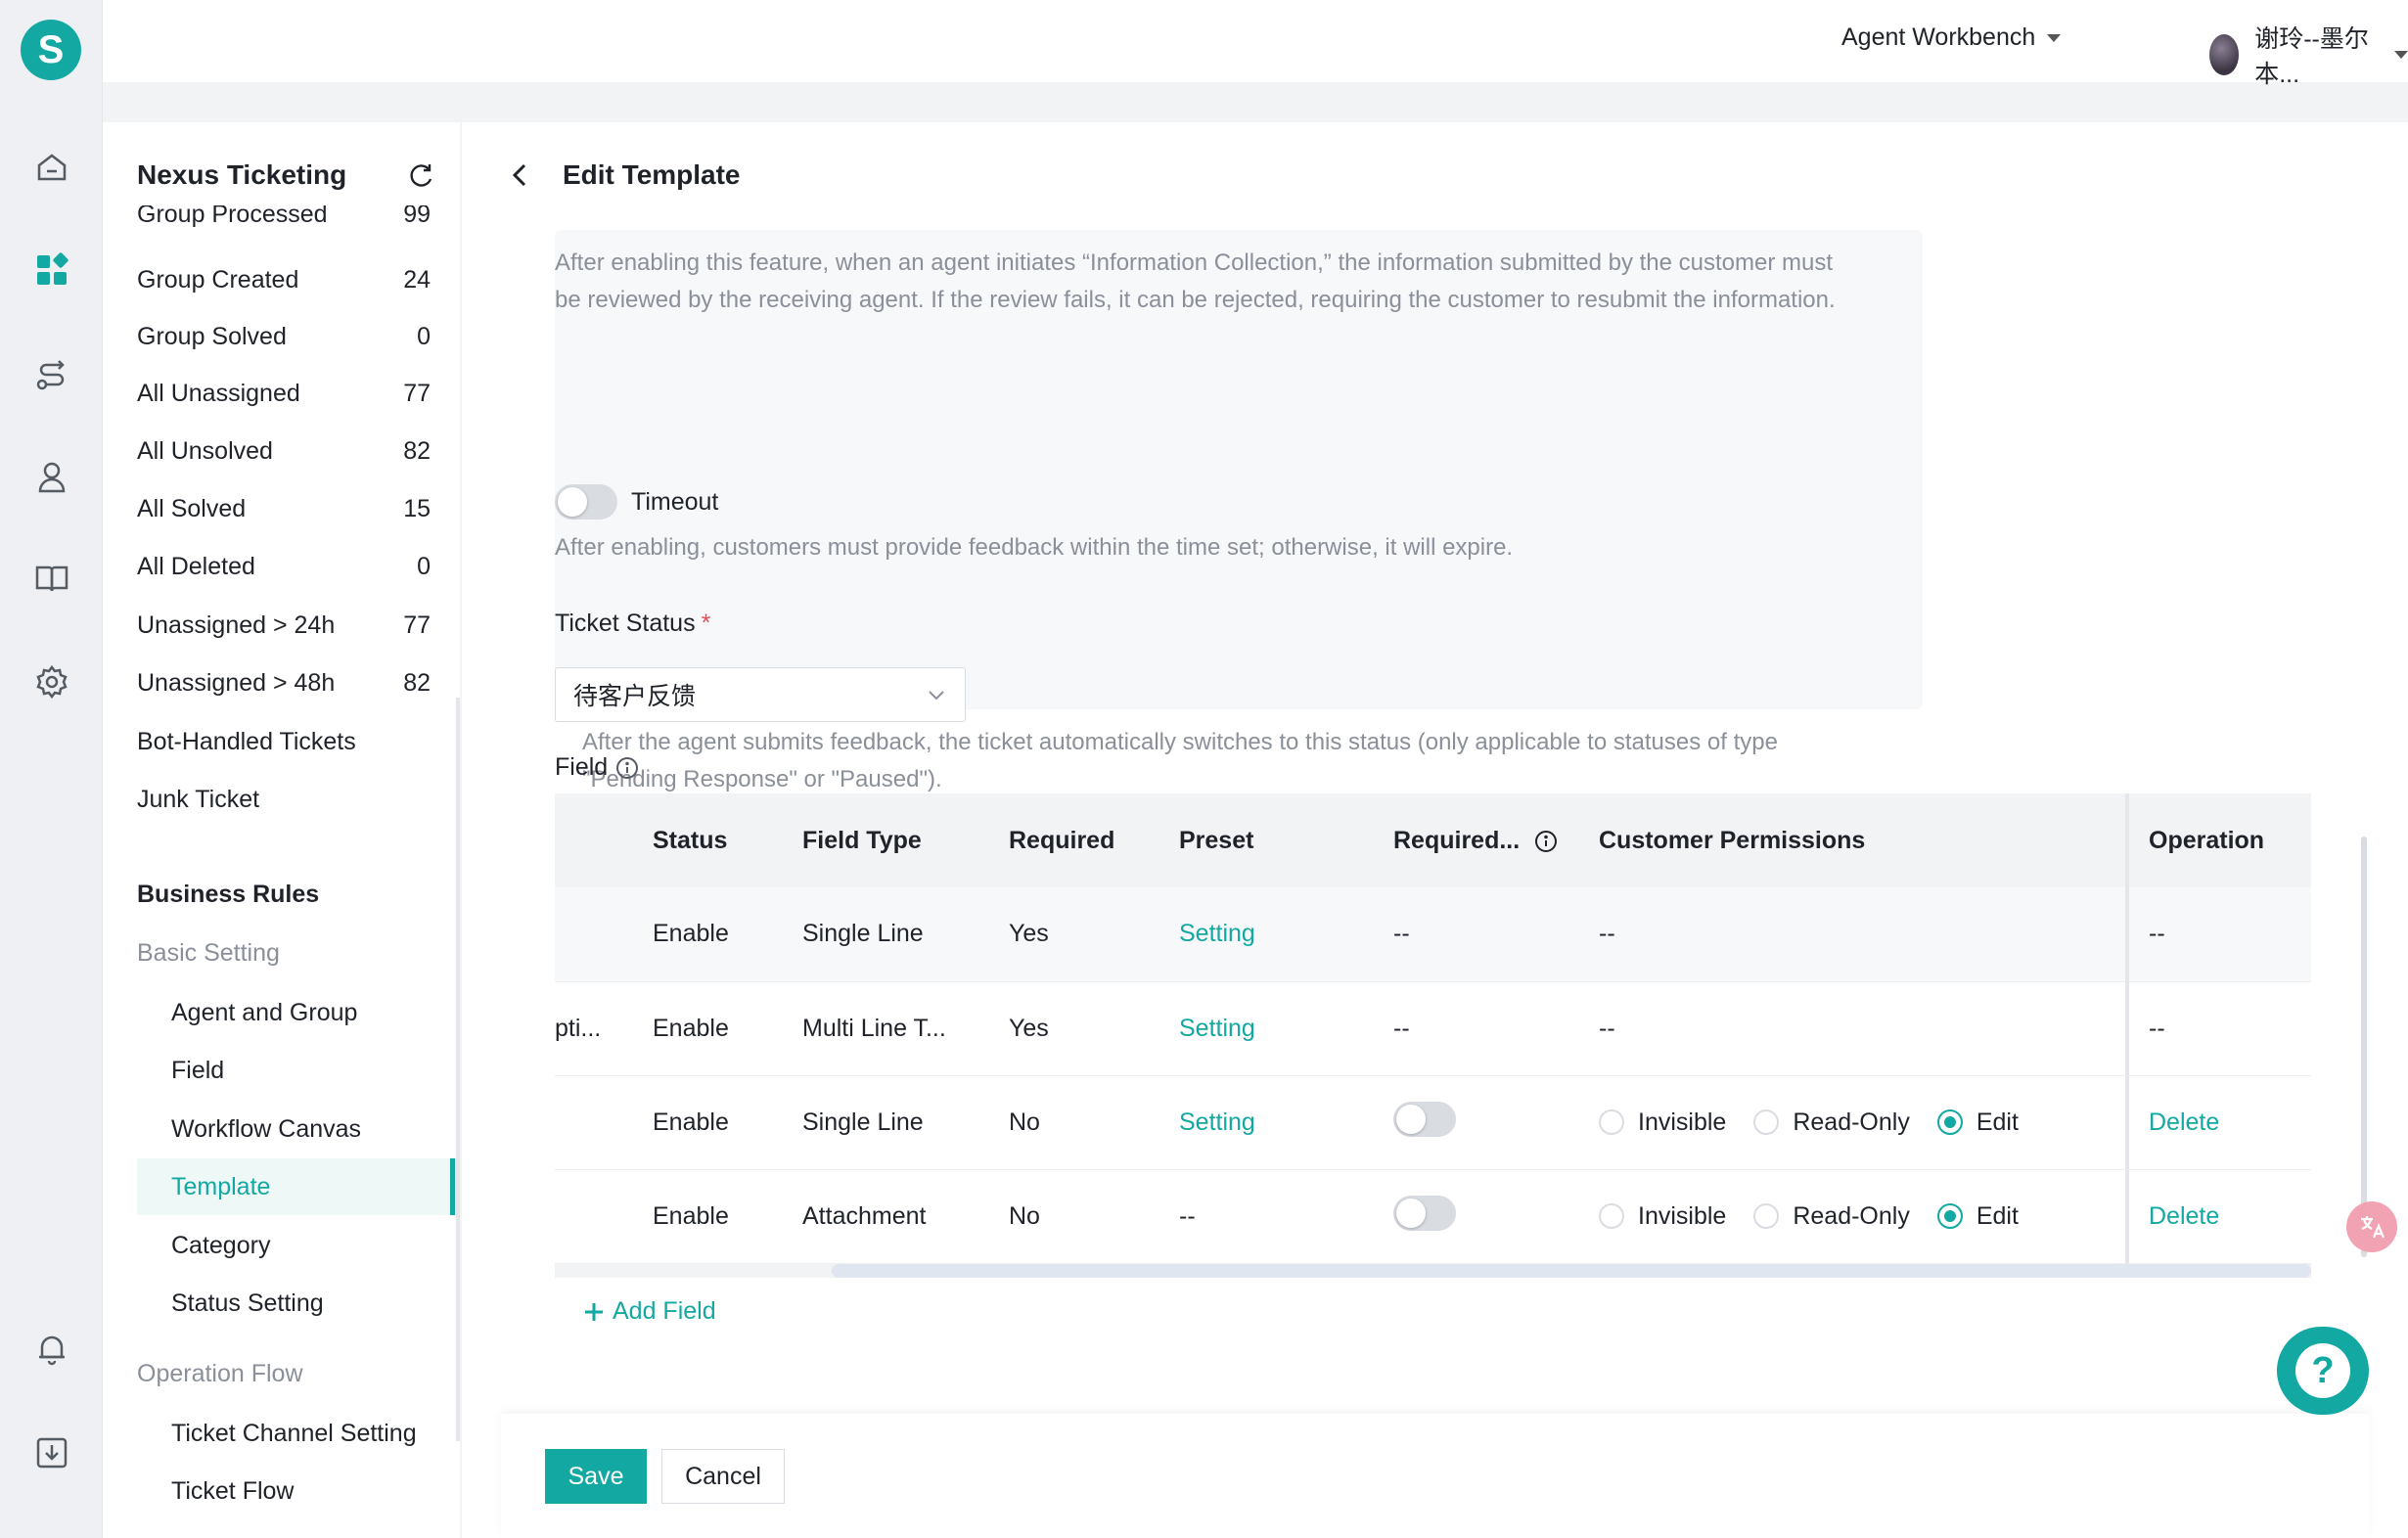 The image size is (2408, 1538). What do you see at coordinates (284, 741) in the screenshot?
I see `sidebar-item-bot-handled: Bot-Handled Tickets` at bounding box center [284, 741].